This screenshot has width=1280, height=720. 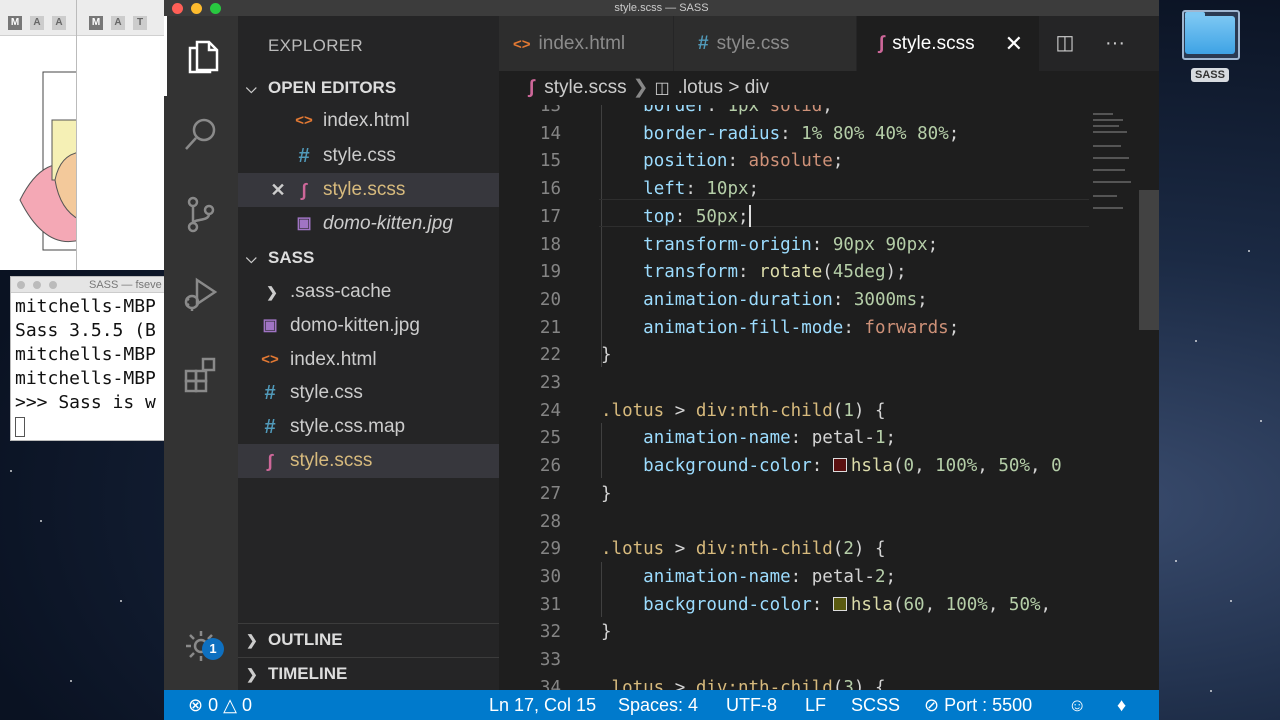 What do you see at coordinates (794, 578) in the screenshot?
I see `code-line: 30 animation-name: petal-2;` at bounding box center [794, 578].